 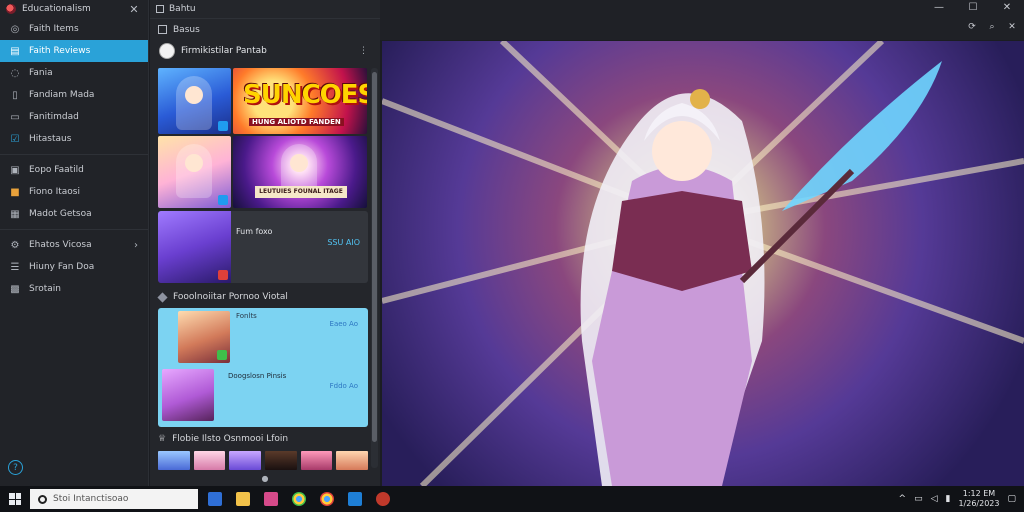 I want to click on scrollbar, so click(x=374, y=268).